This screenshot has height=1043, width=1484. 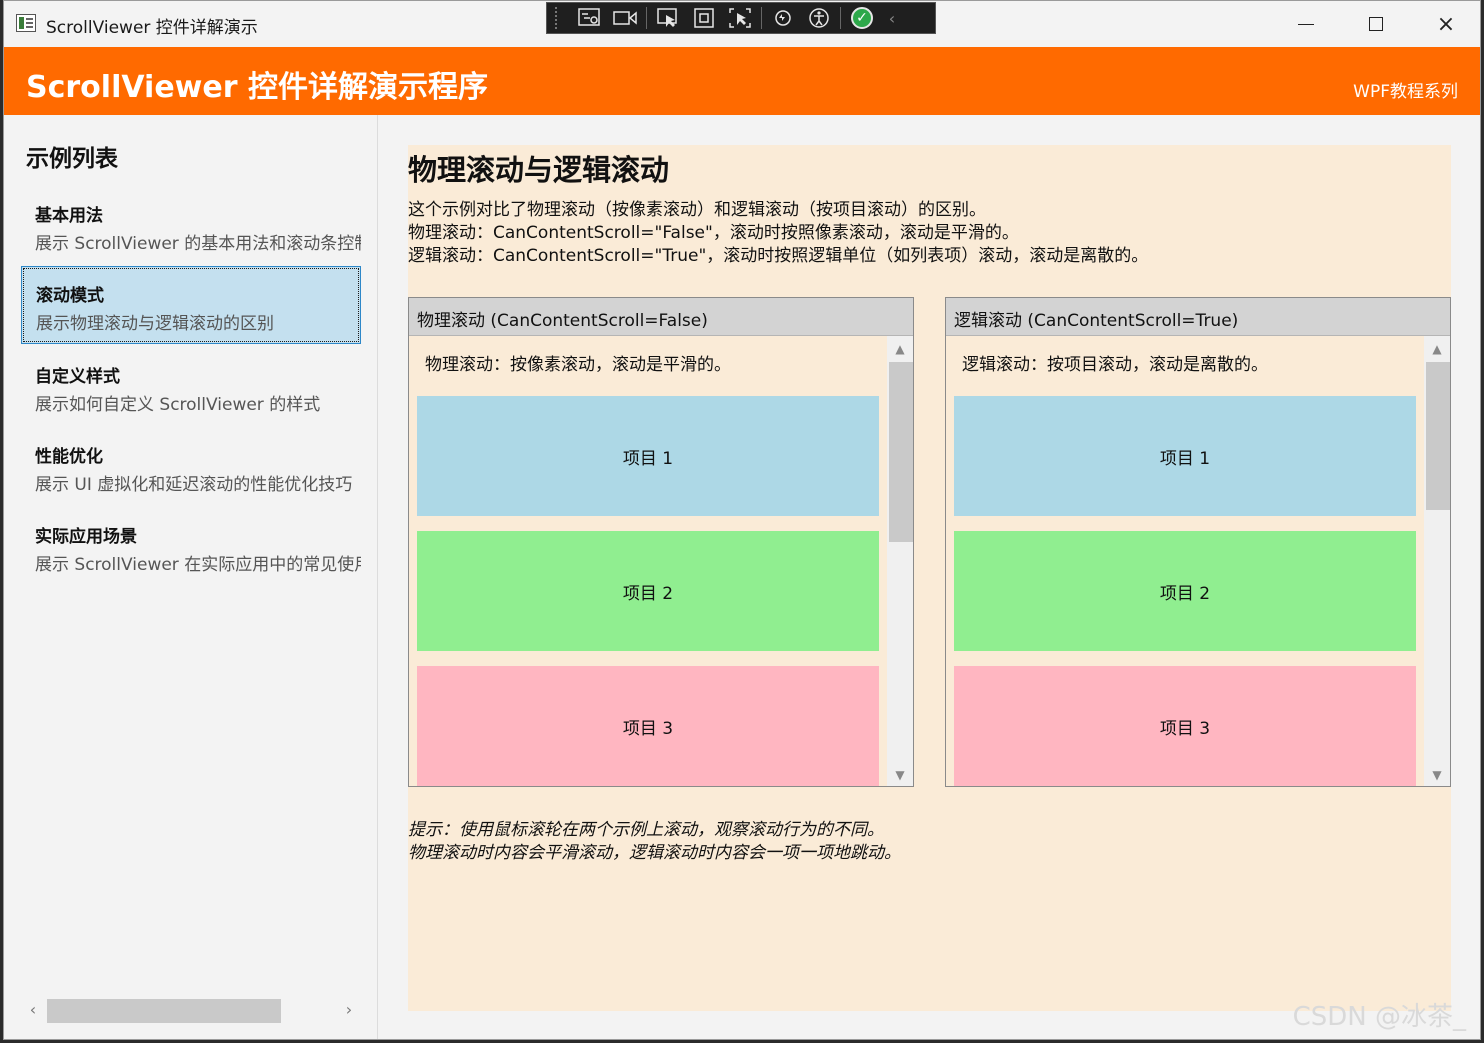 I want to click on sample-item-title: 自定义样式, so click(x=77, y=377).